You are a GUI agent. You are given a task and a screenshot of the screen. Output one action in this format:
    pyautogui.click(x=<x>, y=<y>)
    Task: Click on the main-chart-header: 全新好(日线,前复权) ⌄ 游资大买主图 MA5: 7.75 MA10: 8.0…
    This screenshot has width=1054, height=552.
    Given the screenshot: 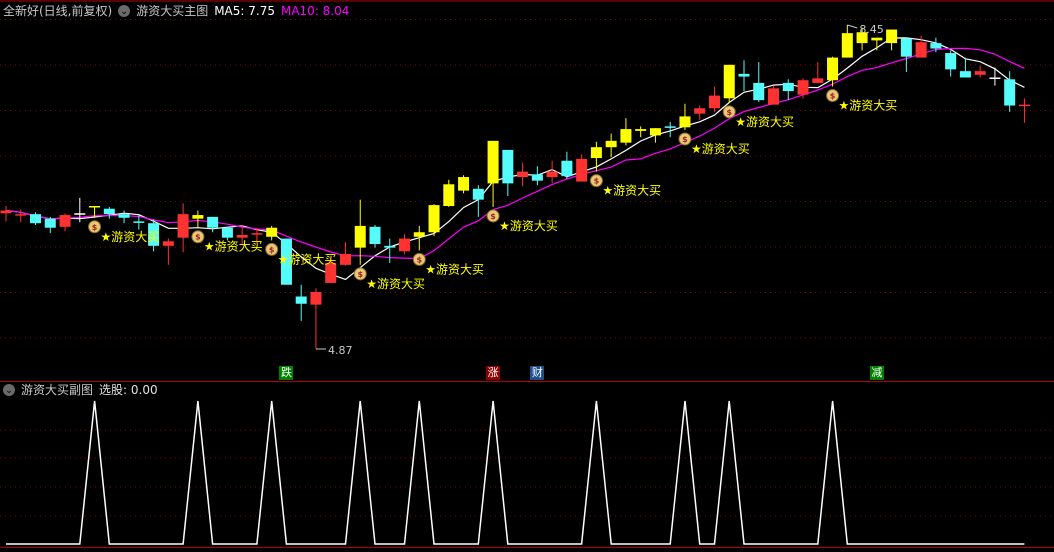 What is the action you would take?
    pyautogui.click(x=176, y=11)
    